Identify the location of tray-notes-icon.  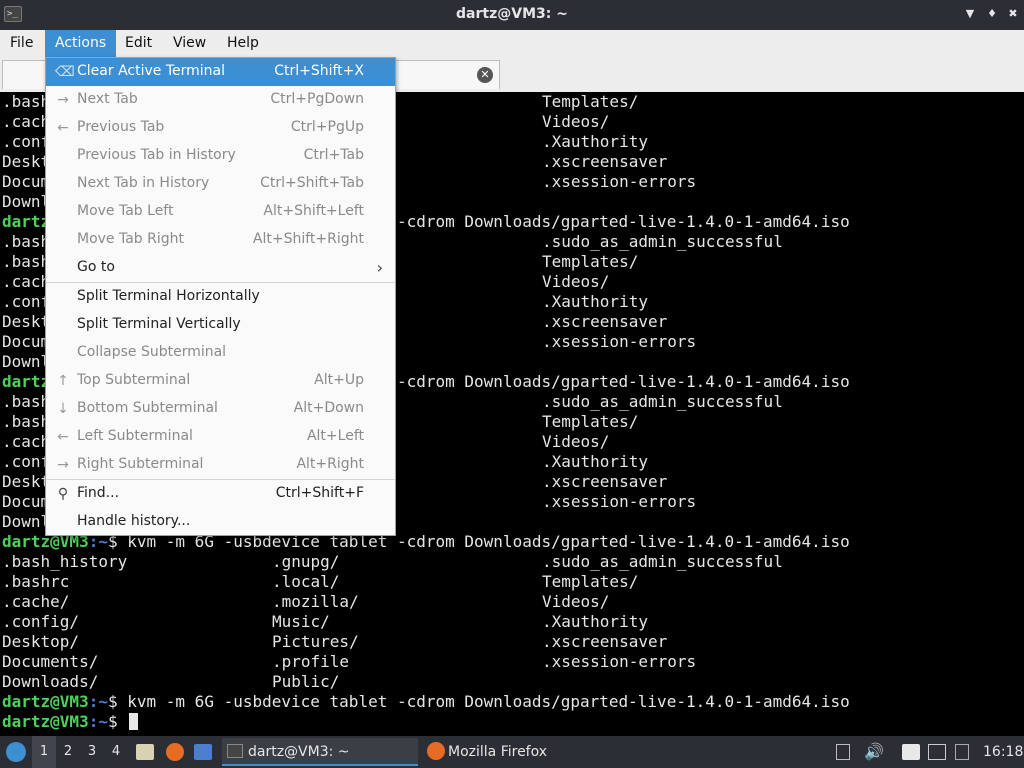
(843, 752).